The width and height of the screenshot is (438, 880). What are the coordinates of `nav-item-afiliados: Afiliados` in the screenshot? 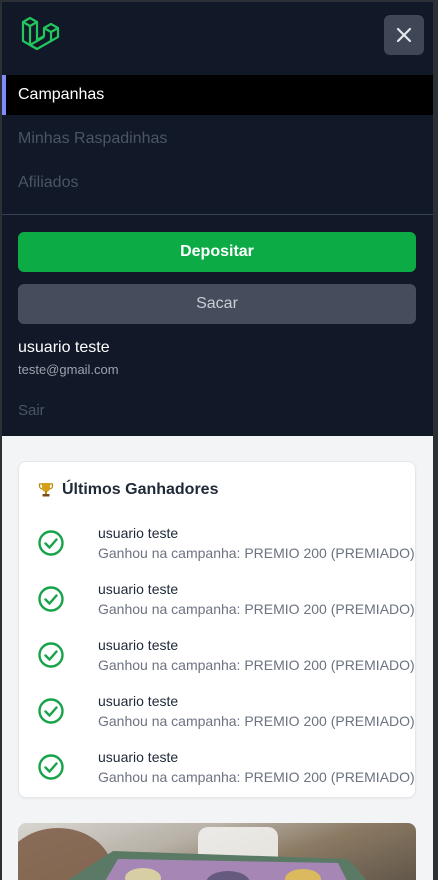 It's located at (217, 183).